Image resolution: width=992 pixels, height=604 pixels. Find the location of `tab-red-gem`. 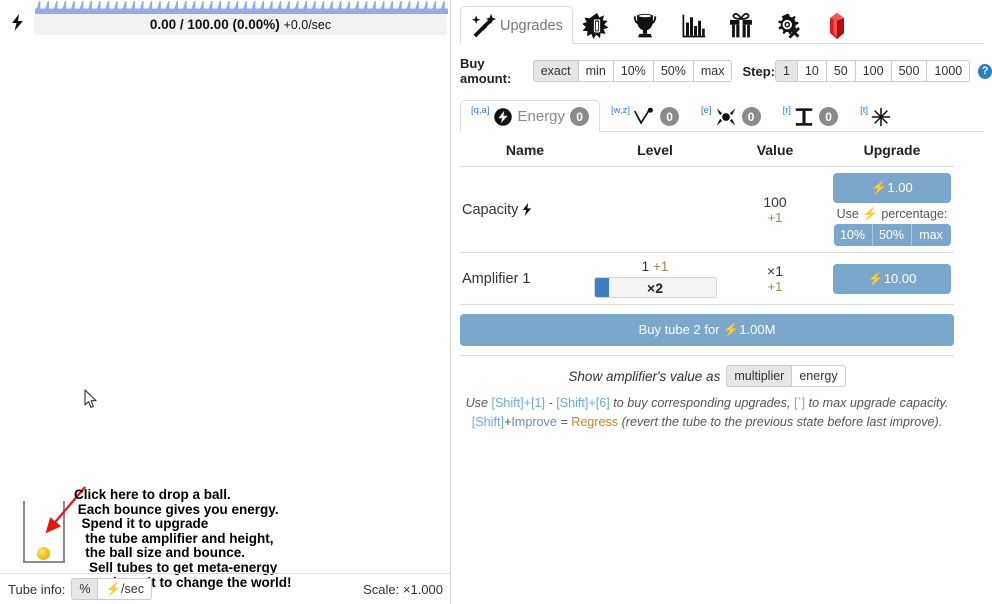

tab-red-gem is located at coordinates (837, 25).